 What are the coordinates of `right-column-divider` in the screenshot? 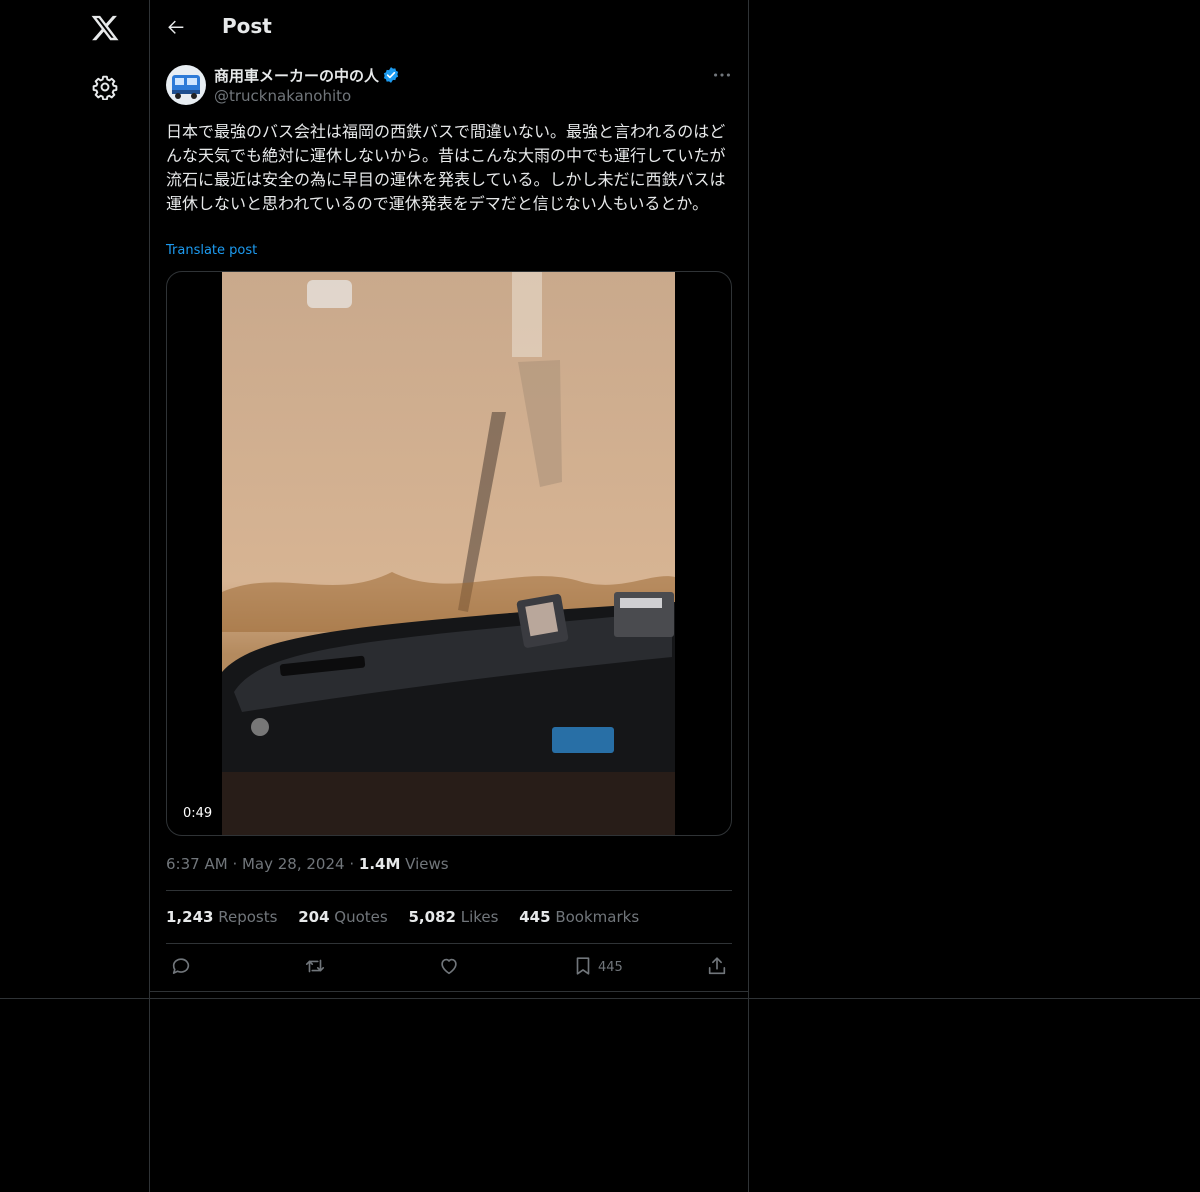 It's located at (748, 596).